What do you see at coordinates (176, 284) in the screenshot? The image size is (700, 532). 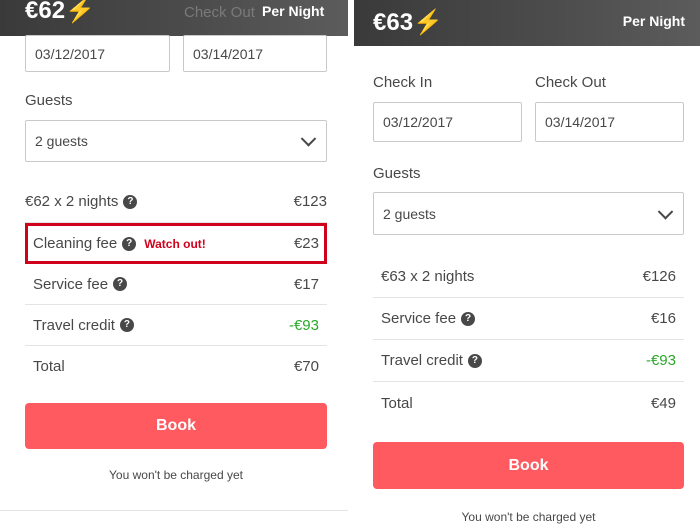 I see `price-row-service-fee: Service fee? €17` at bounding box center [176, 284].